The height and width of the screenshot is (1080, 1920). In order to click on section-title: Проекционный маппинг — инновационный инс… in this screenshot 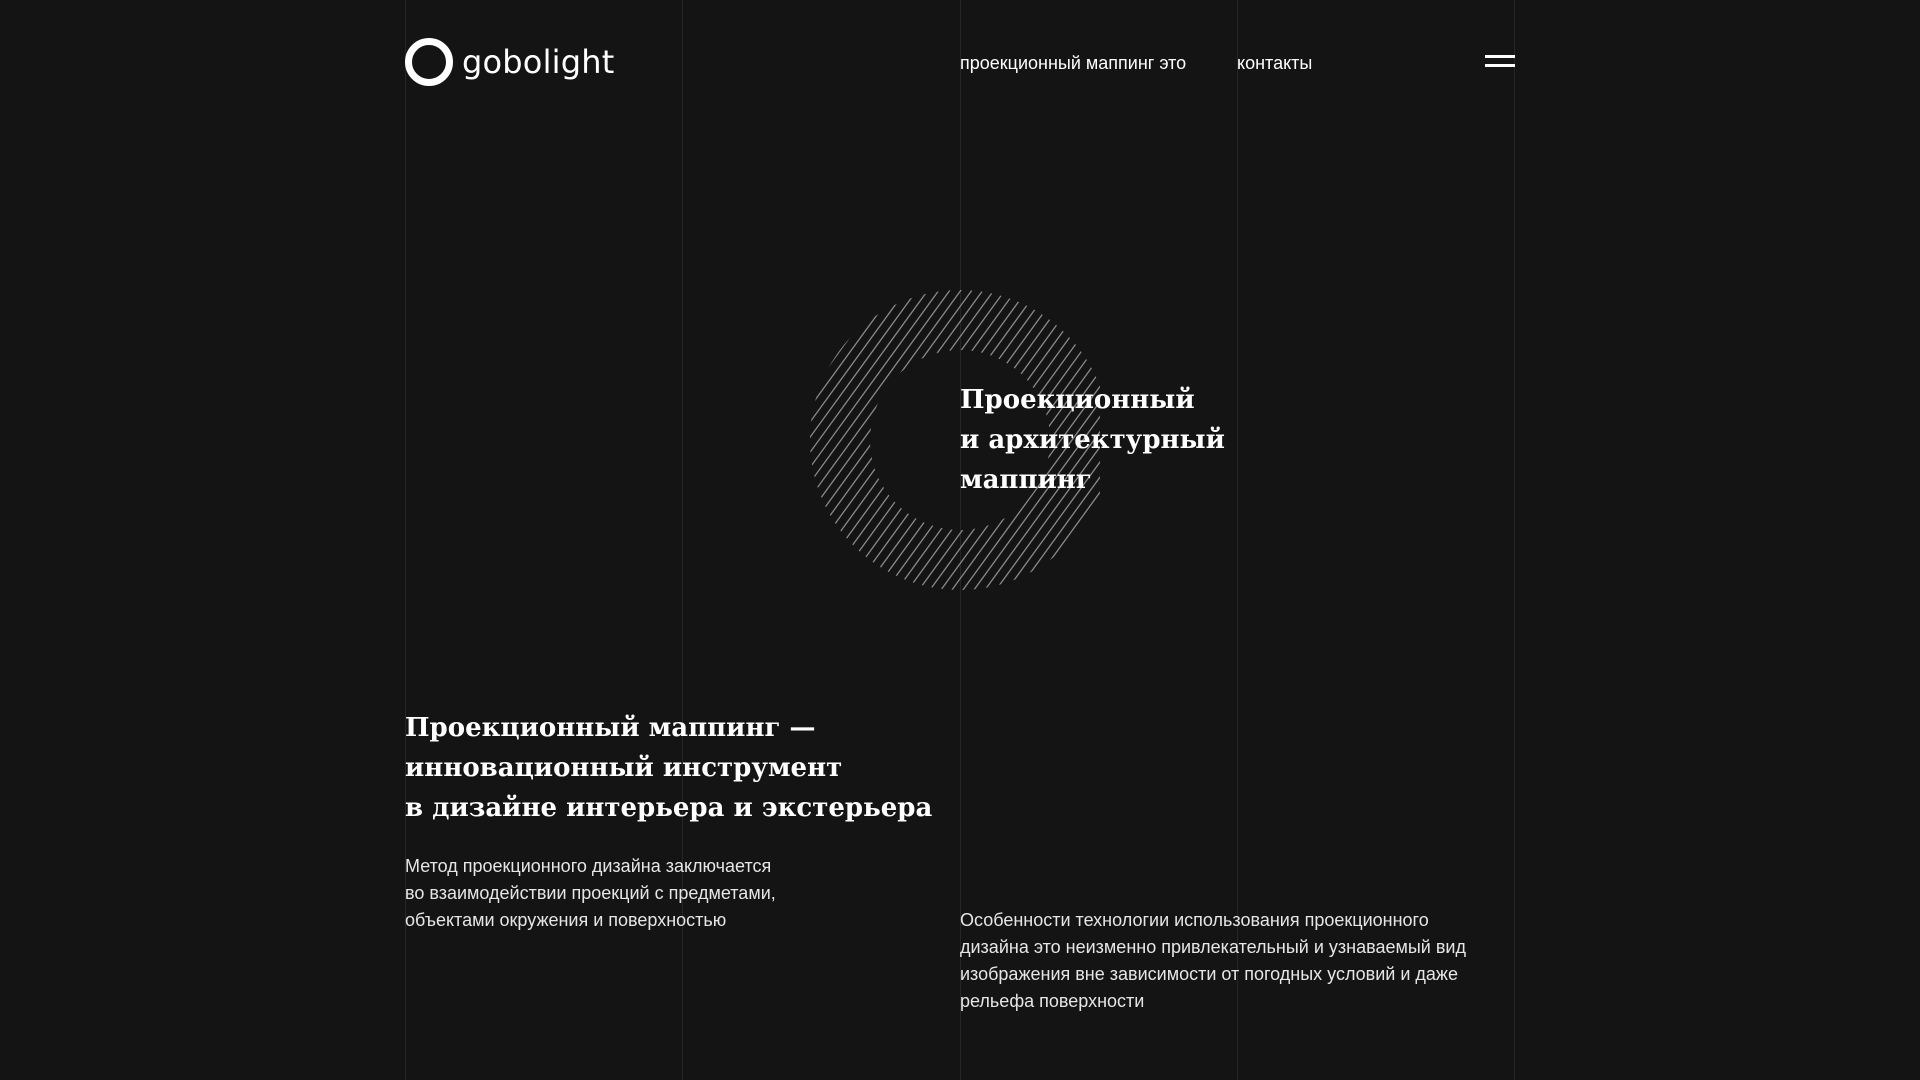, I will do `click(669, 768)`.